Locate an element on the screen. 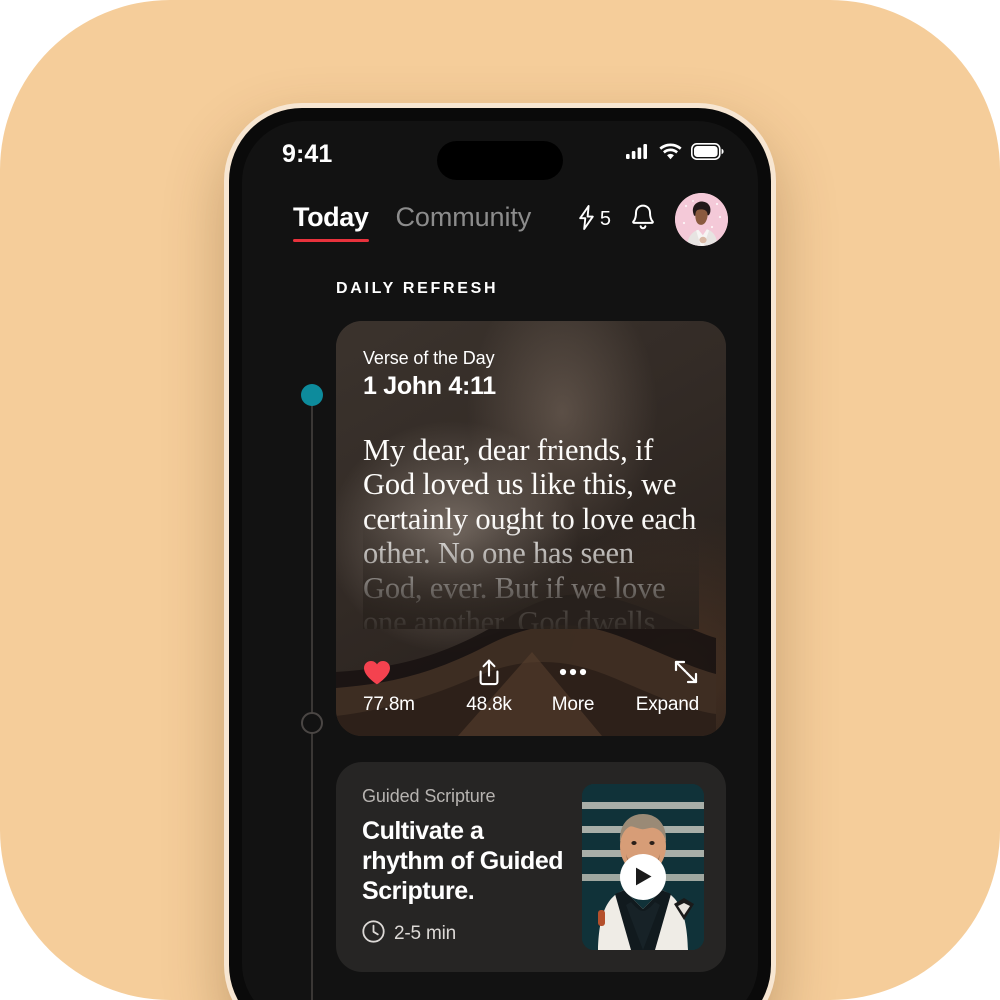 The image size is (1000, 1000). nav-actions: 5 is located at coordinates (653, 222).